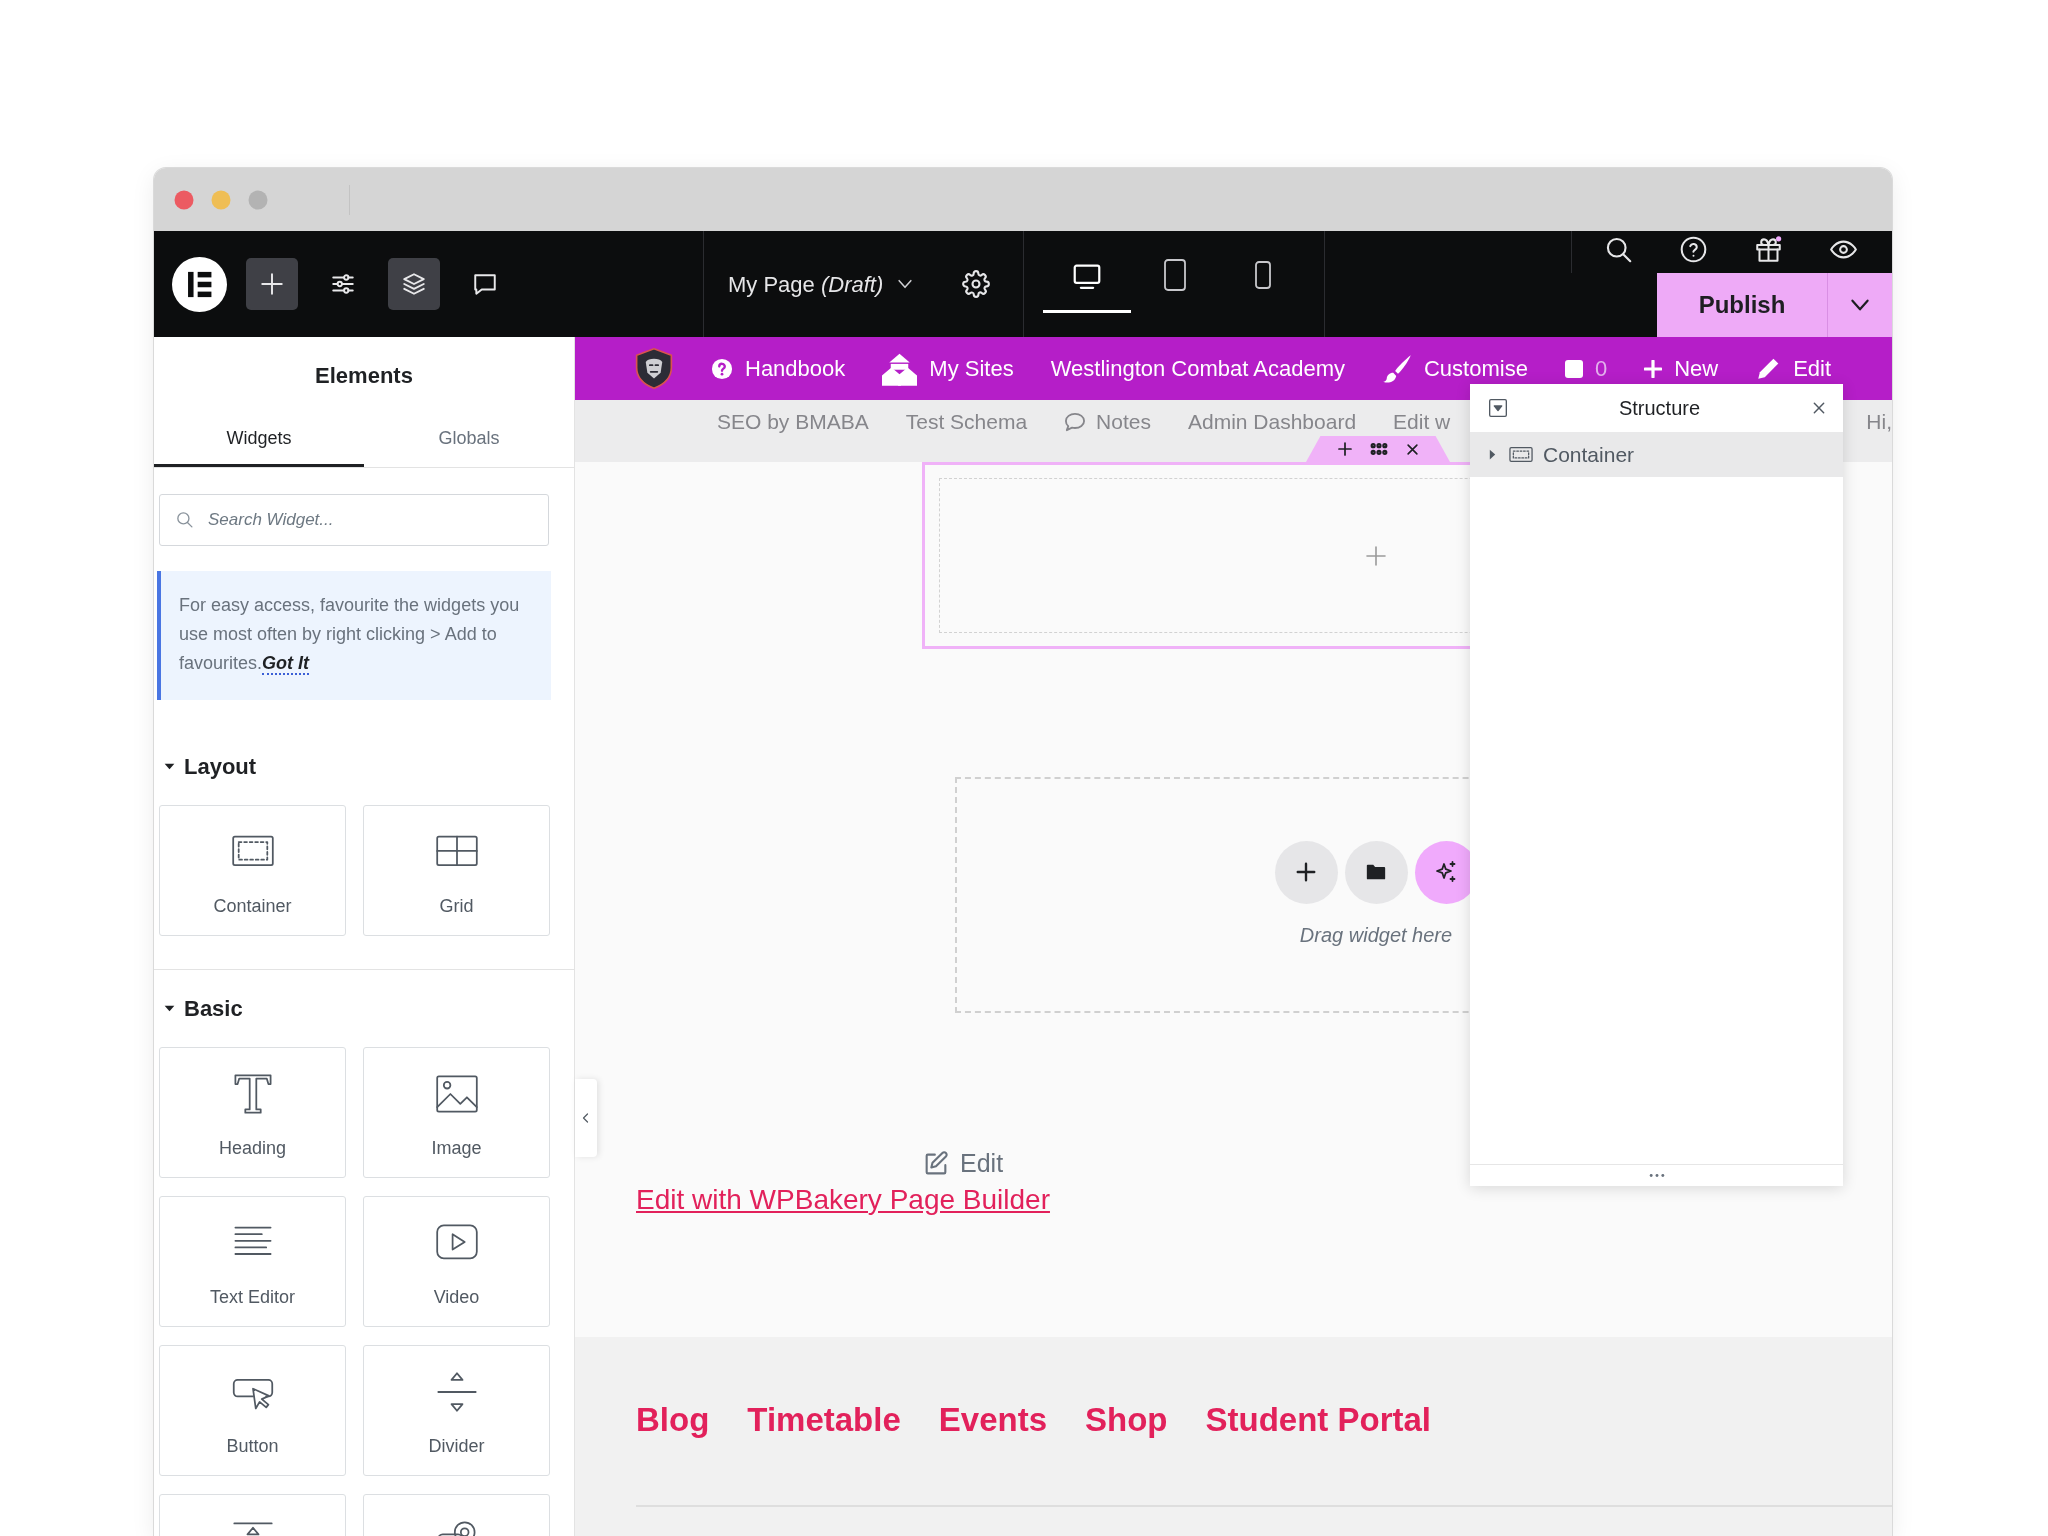 The height and width of the screenshot is (1536, 2048). What do you see at coordinates (722, 368) in the screenshot?
I see `help-circle-icon` at bounding box center [722, 368].